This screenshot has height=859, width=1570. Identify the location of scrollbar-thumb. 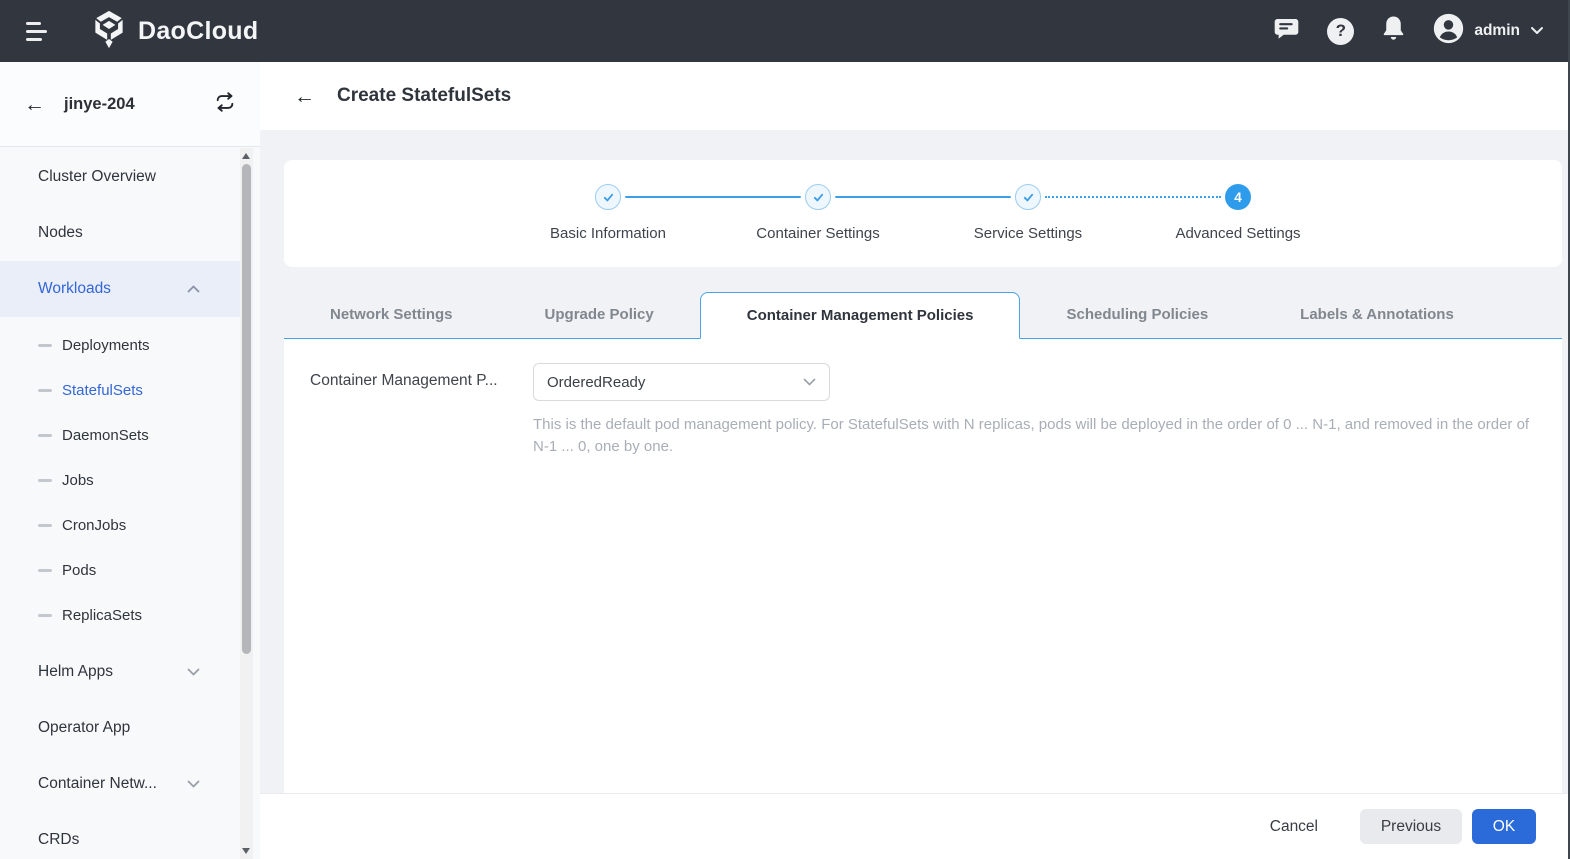
(246, 409).